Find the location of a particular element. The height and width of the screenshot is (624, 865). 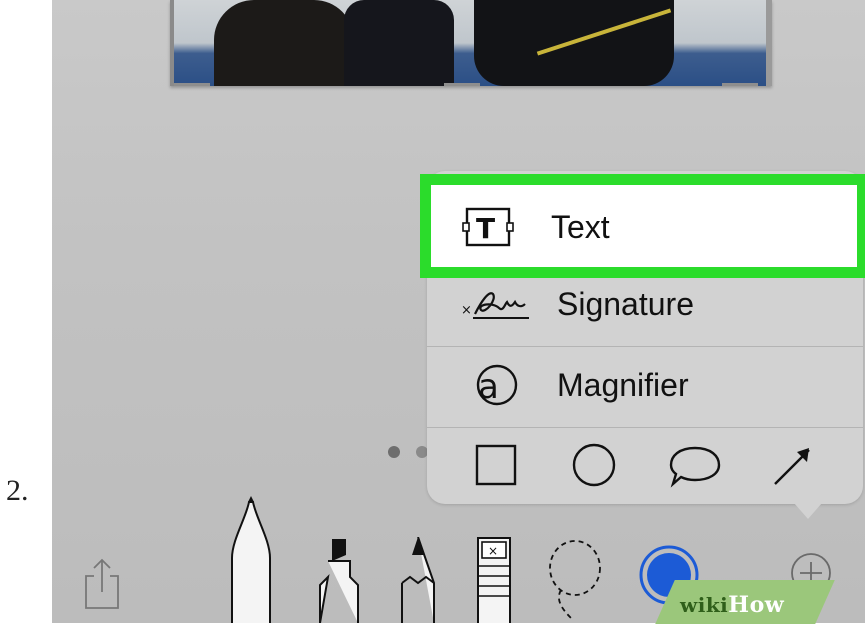

shapes-row is located at coordinates (645, 467).